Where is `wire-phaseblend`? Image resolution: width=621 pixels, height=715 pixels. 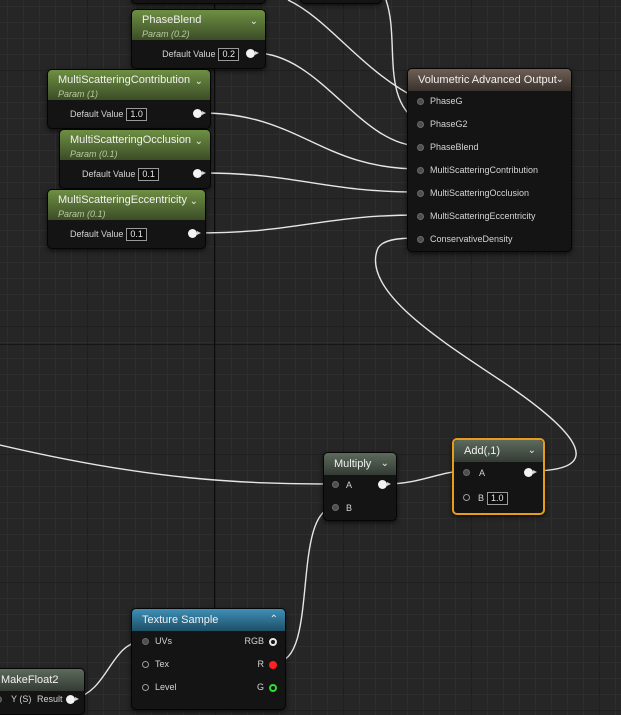
wire-phaseblend is located at coordinates (337, 99).